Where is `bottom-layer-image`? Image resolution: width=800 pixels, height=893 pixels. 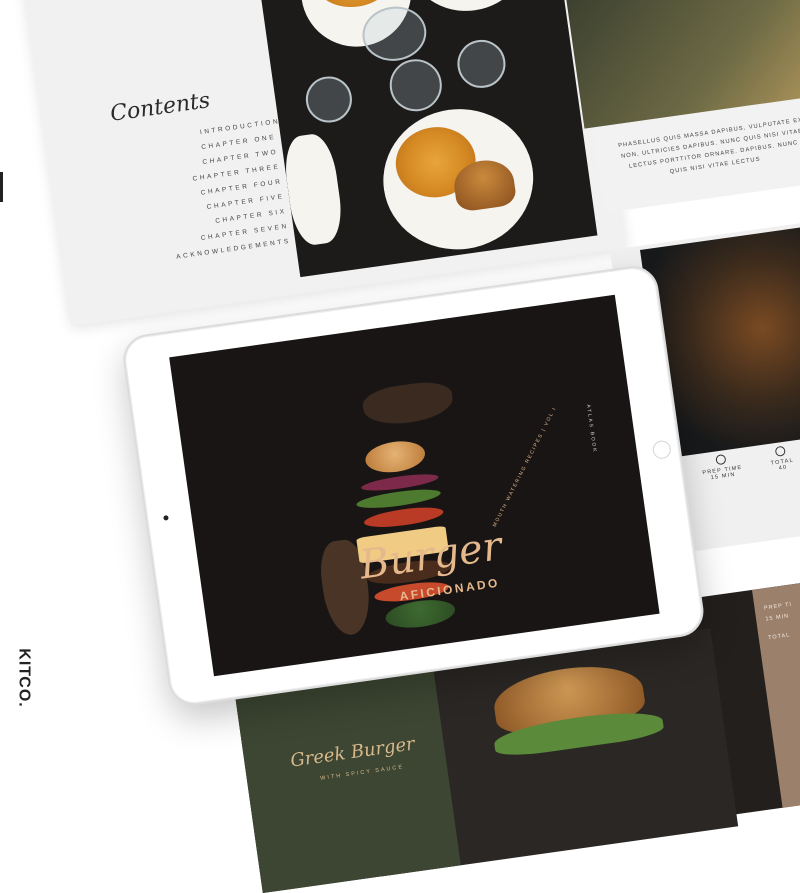
bottom-layer-image is located at coordinates (420, 614).